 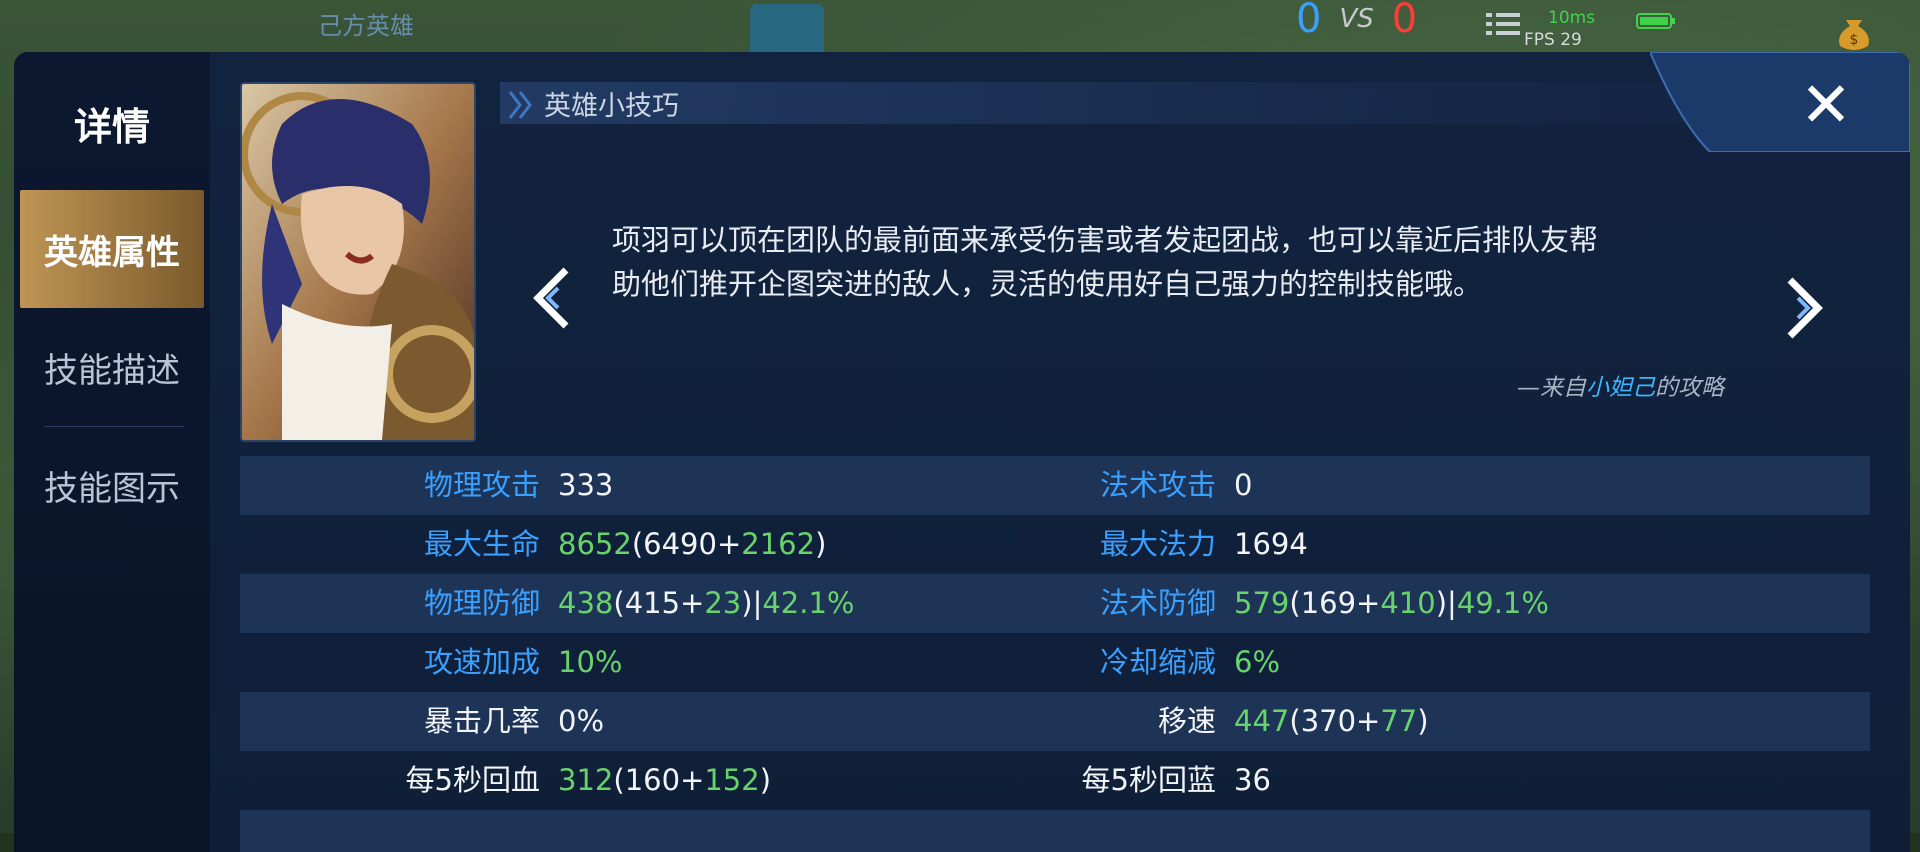 I want to click on ally-score: 0, so click(x=1309, y=21).